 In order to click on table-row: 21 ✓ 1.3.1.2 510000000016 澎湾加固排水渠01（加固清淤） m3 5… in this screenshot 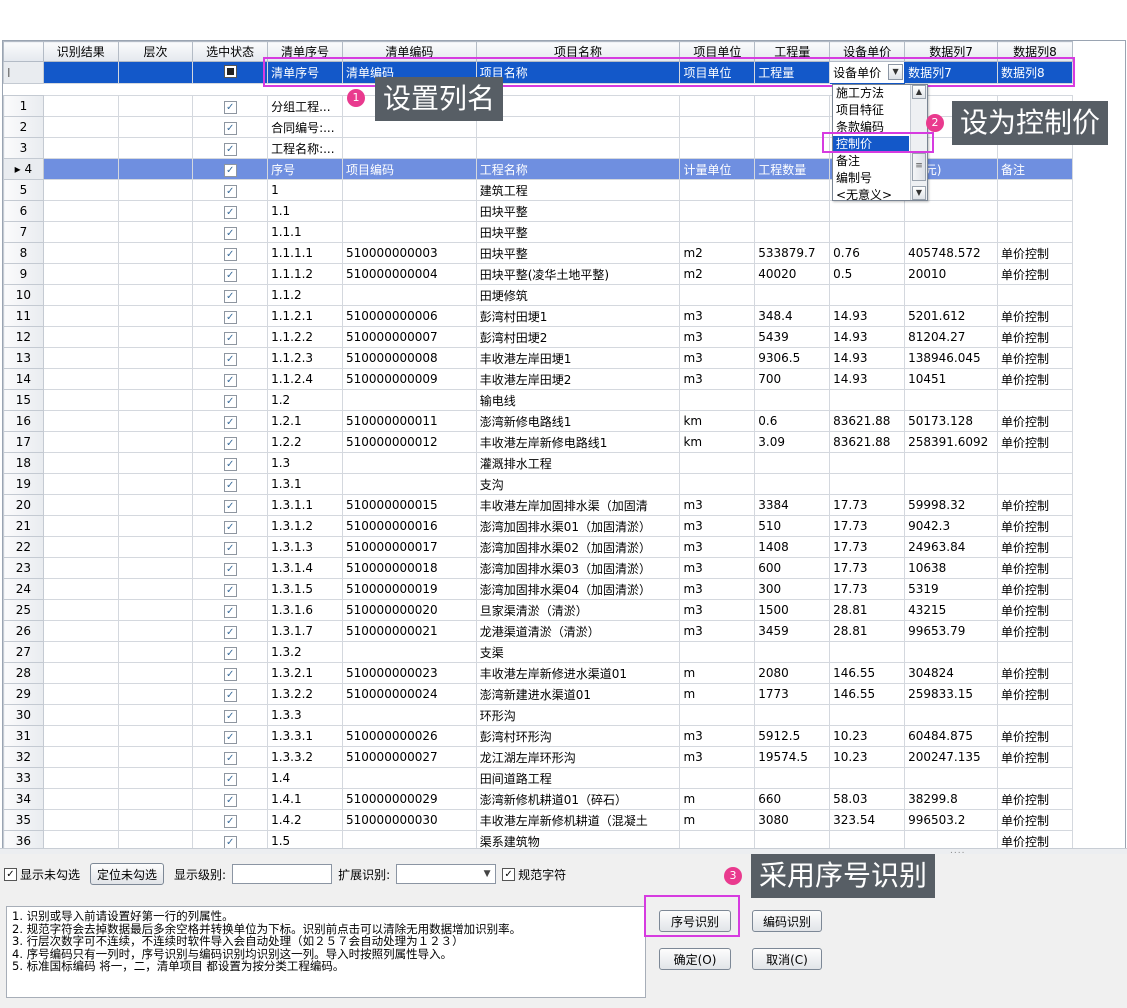, I will do `click(564, 526)`.